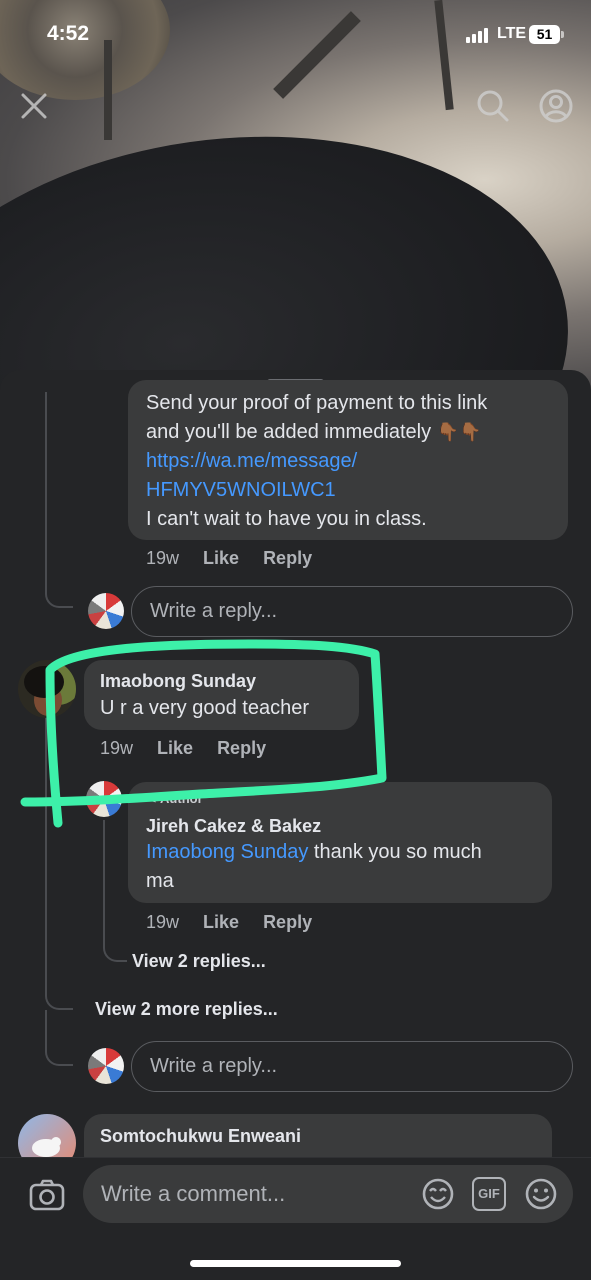  I want to click on reply-text-line: and you'll be added immediately, so click(289, 432).